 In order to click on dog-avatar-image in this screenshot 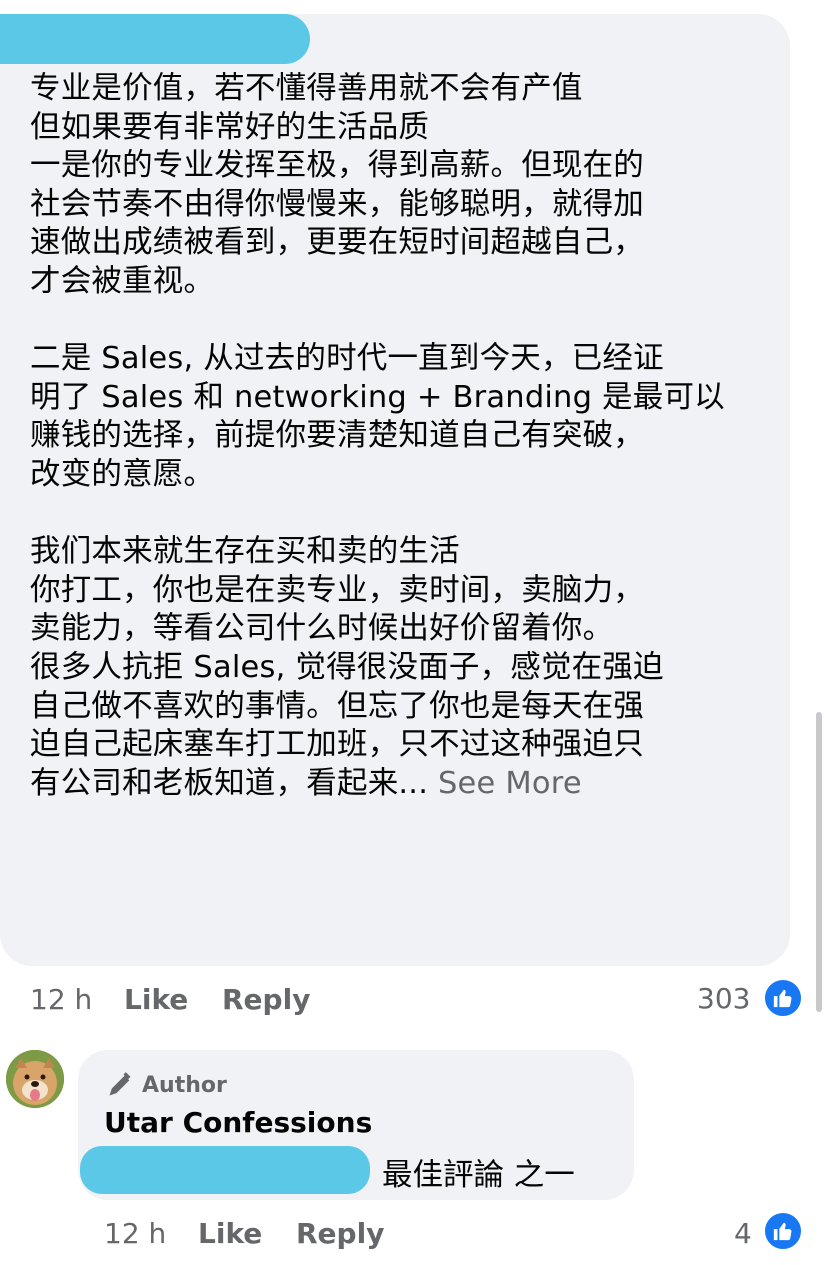, I will do `click(35, 1079)`.